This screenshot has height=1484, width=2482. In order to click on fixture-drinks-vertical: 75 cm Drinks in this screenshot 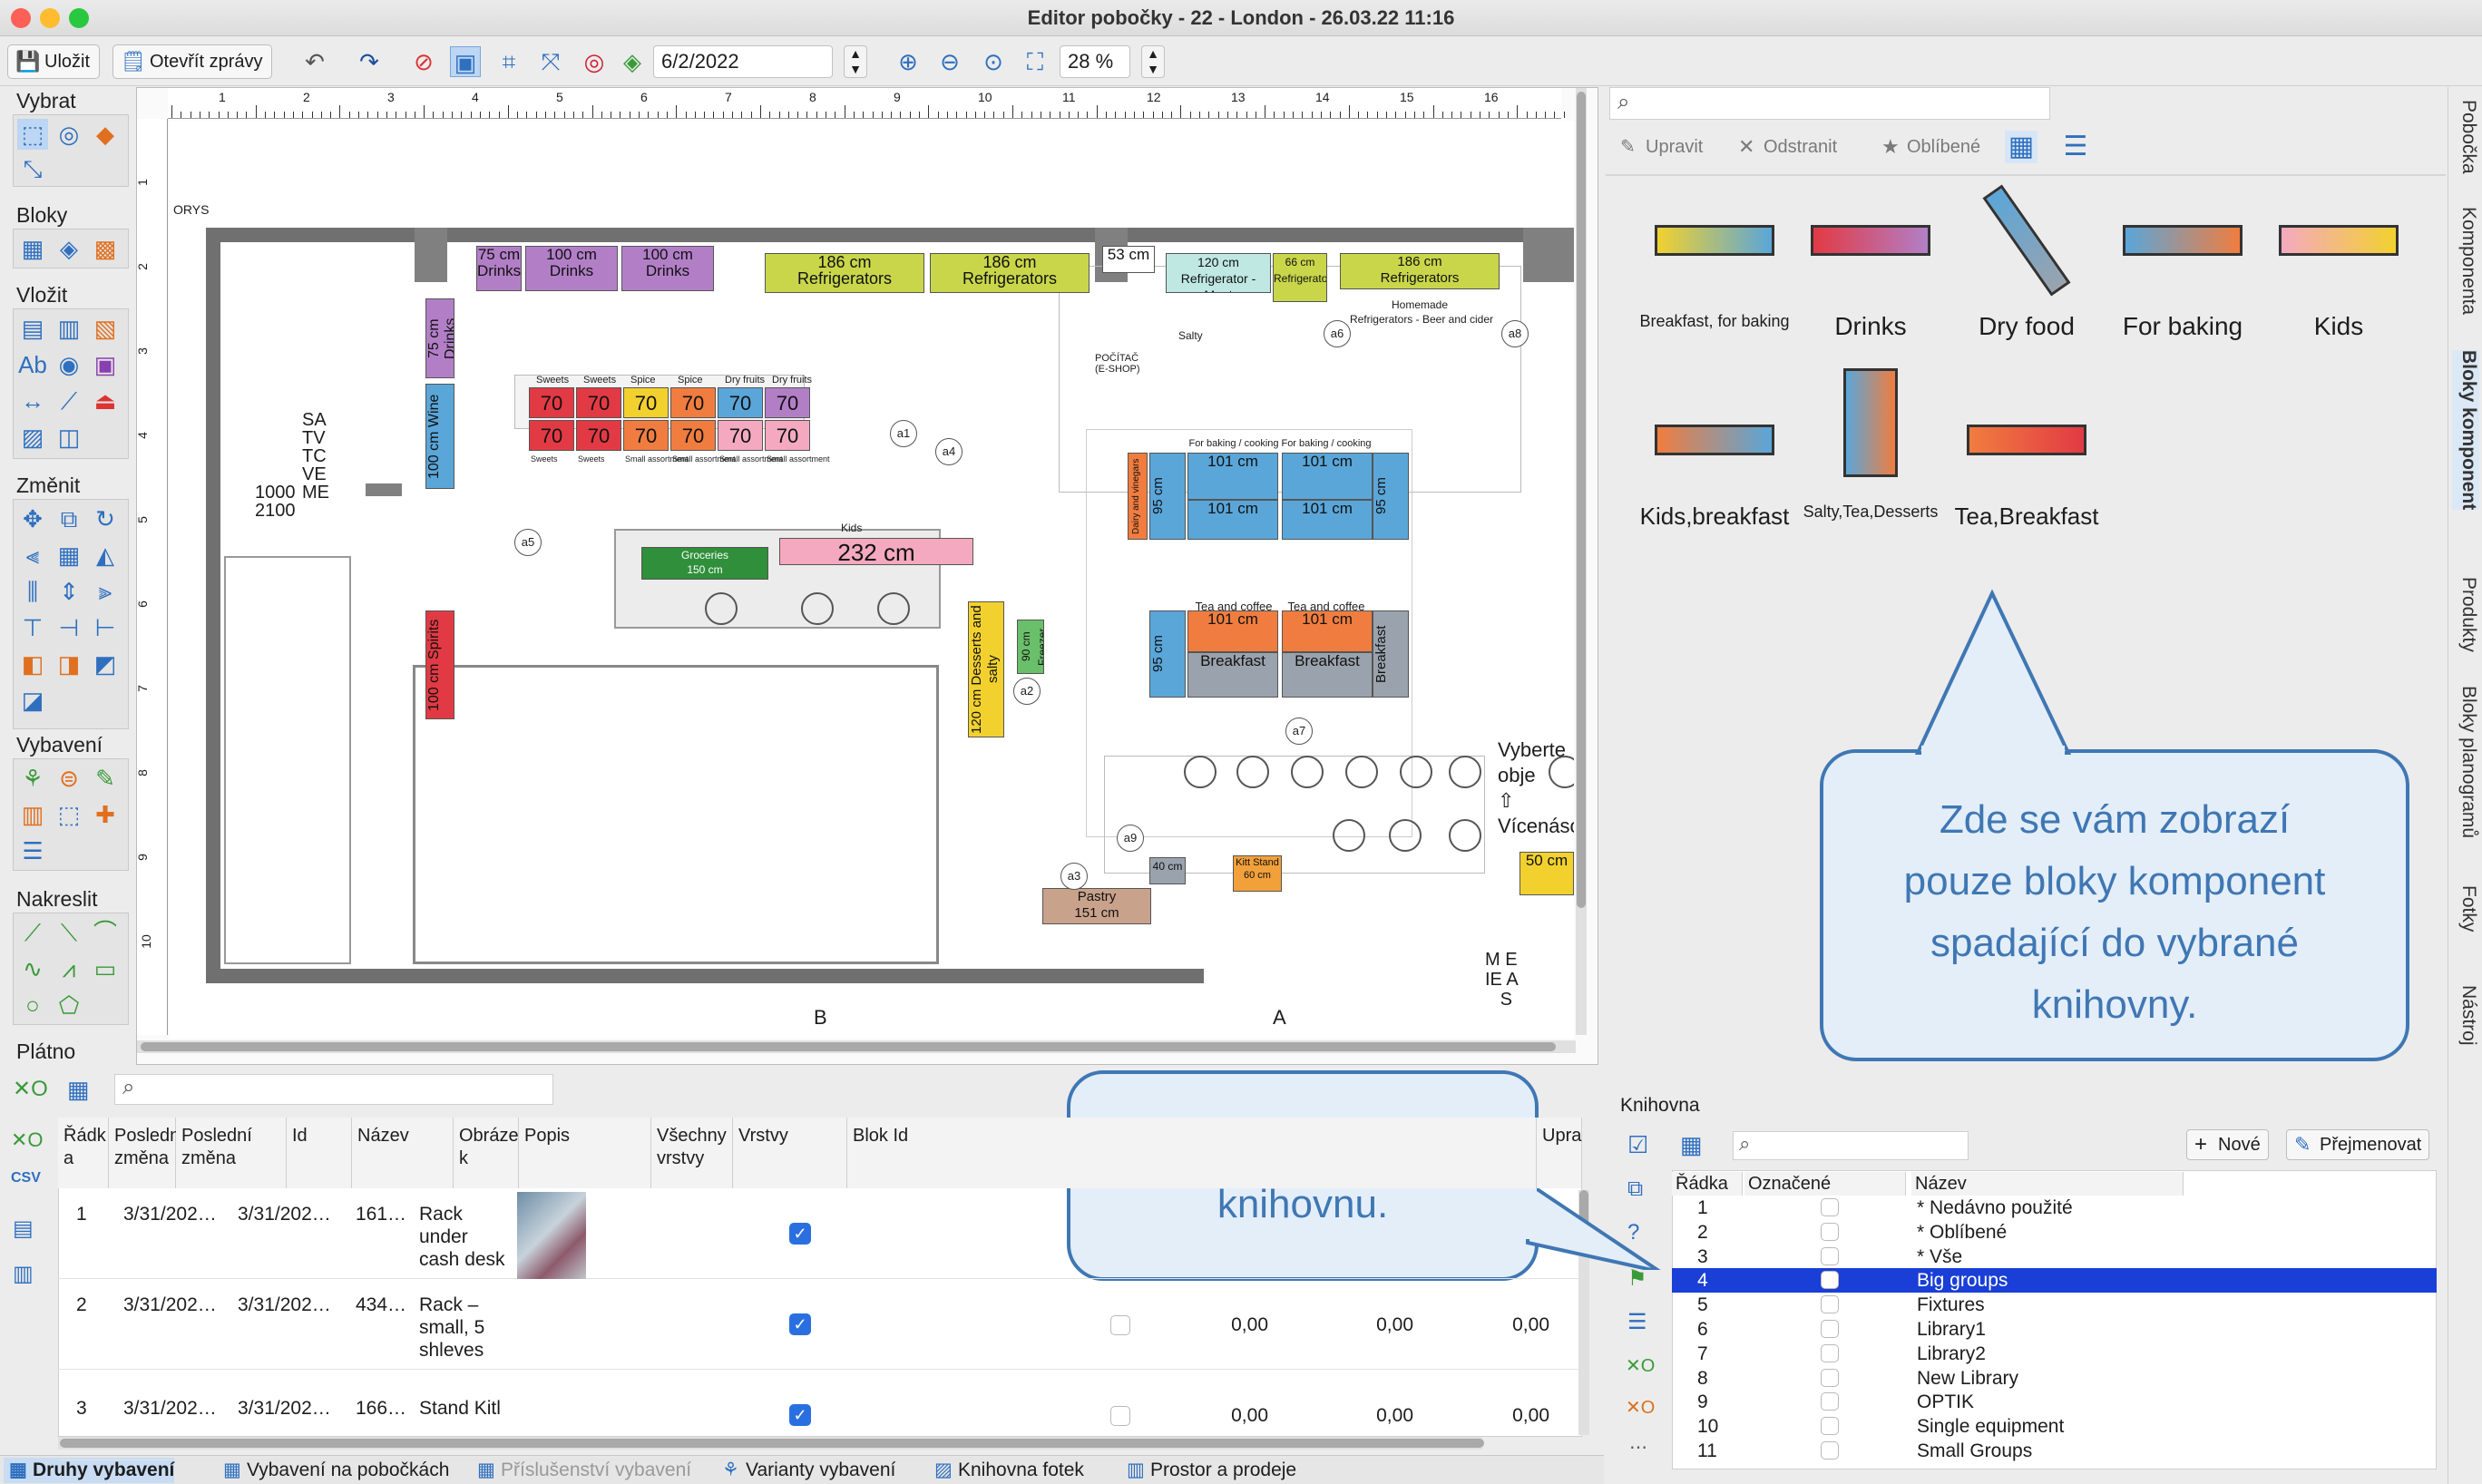, I will do `click(439, 338)`.